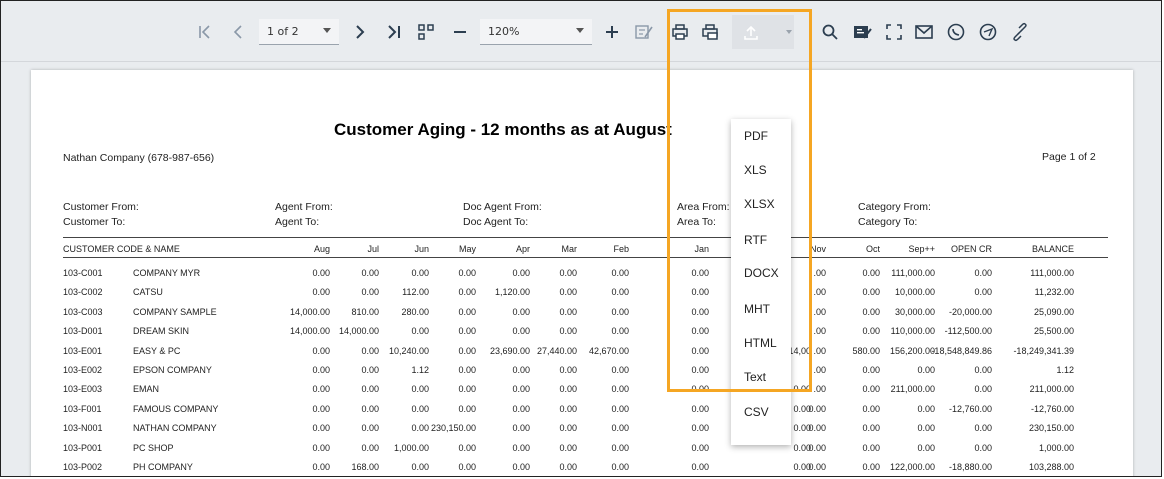 This screenshot has width=1164, height=479. Describe the element at coordinates (83, 389) in the screenshot. I see `customer-code: 103-E003` at that location.